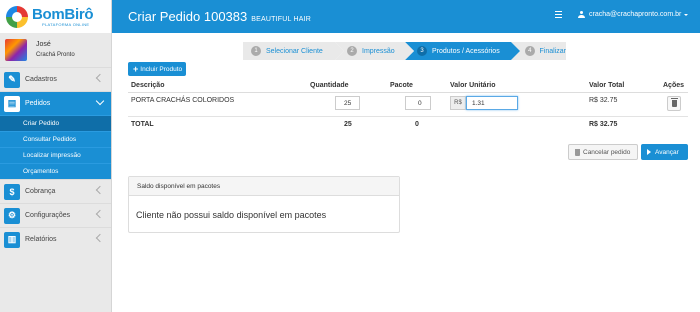  I want to click on user-menu: cracha@crachapronto.com.br, so click(633, 14).